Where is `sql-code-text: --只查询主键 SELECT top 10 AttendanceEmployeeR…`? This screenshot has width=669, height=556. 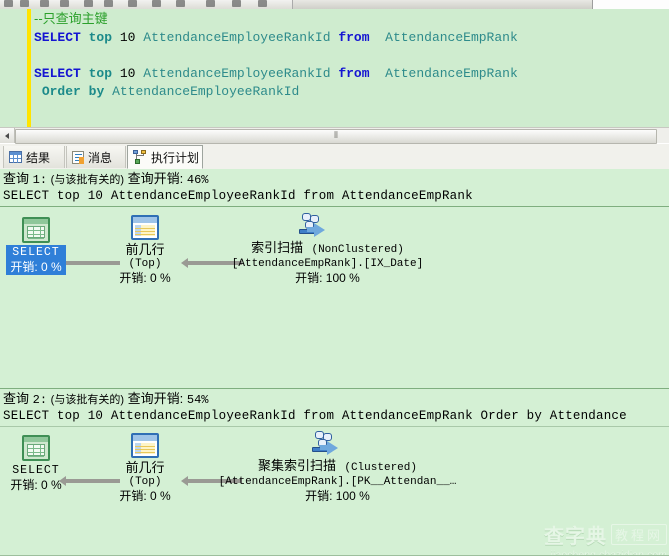
sql-code-text: --只查询主键 SELECT top 10 AttendanceEmployeeR… is located at coordinates (276, 55).